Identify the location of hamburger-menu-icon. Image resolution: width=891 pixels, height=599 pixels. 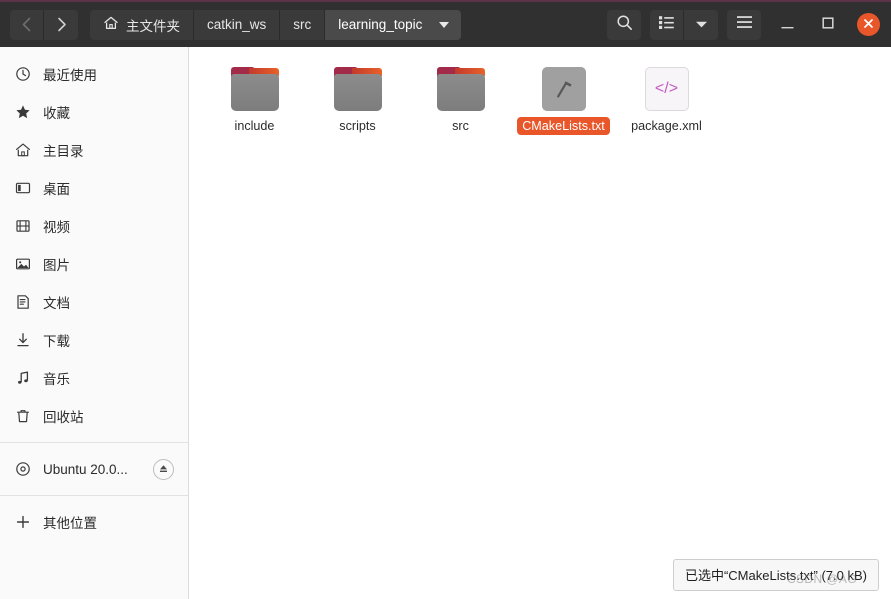
(744, 24).